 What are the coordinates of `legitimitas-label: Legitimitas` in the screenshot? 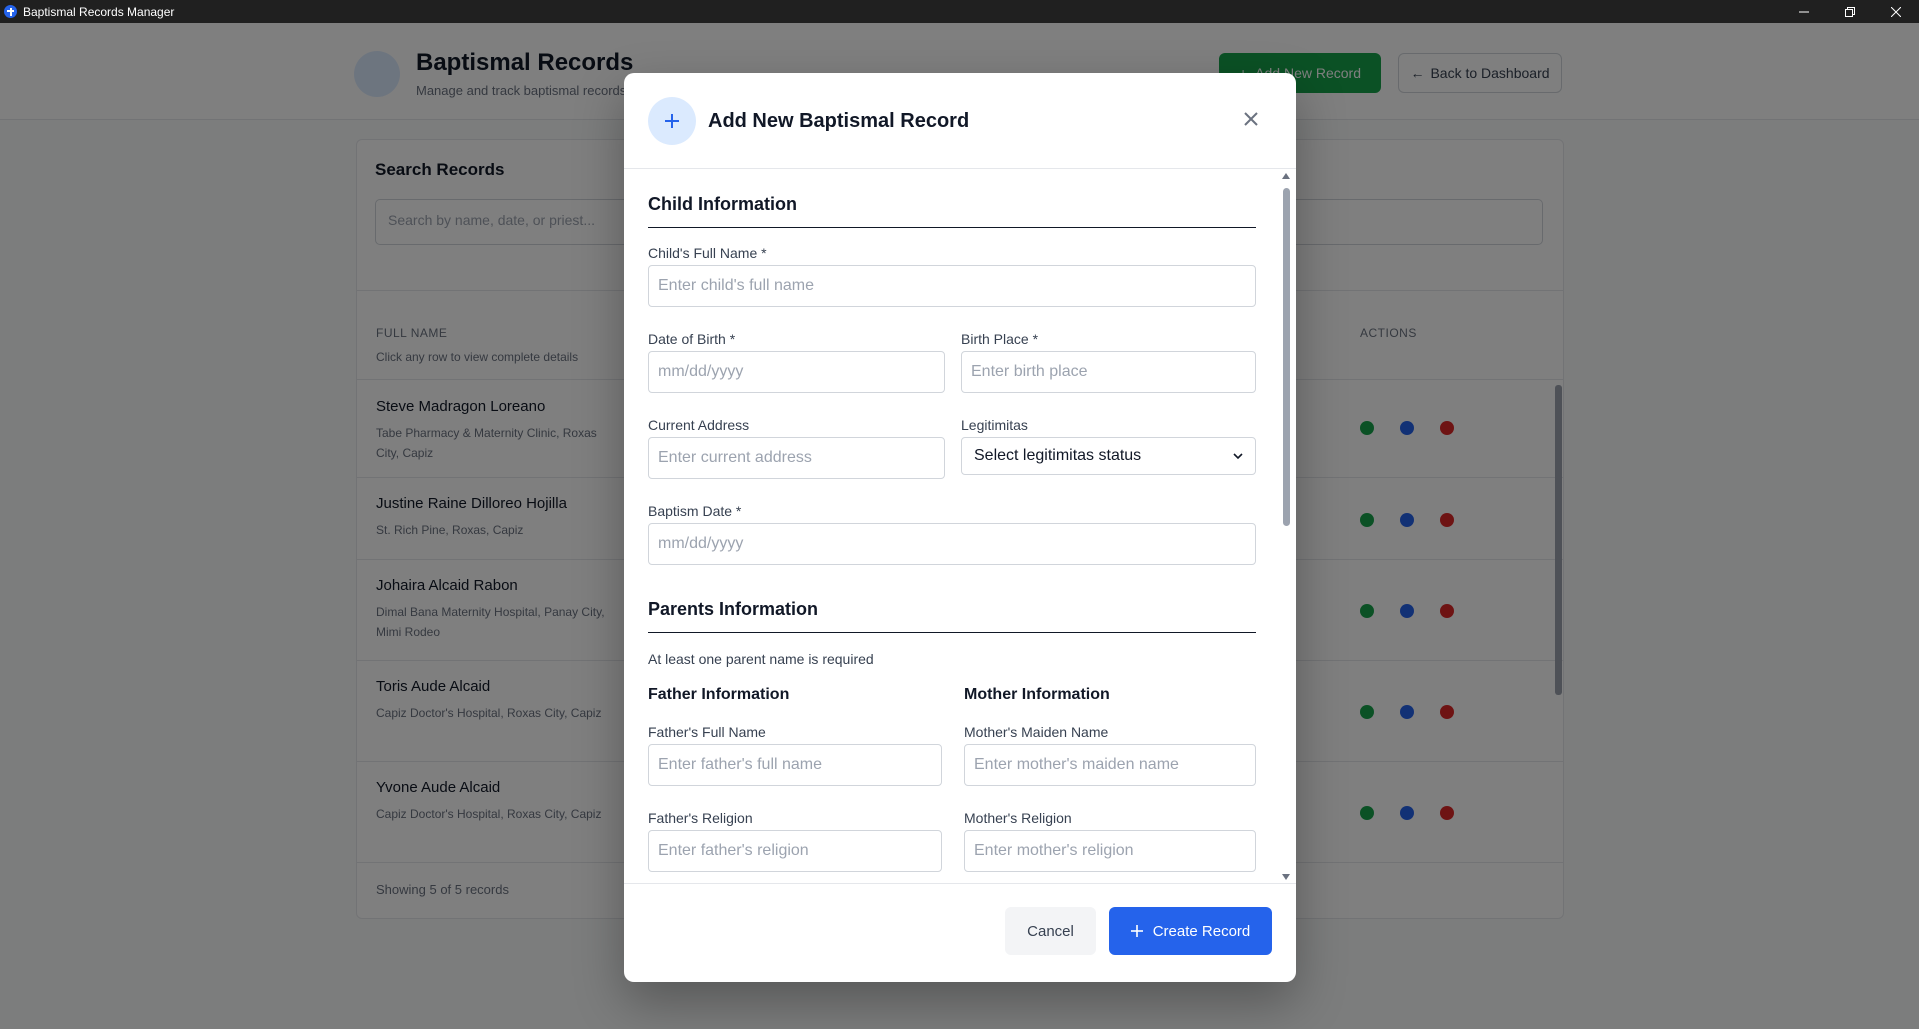 It's located at (994, 425).